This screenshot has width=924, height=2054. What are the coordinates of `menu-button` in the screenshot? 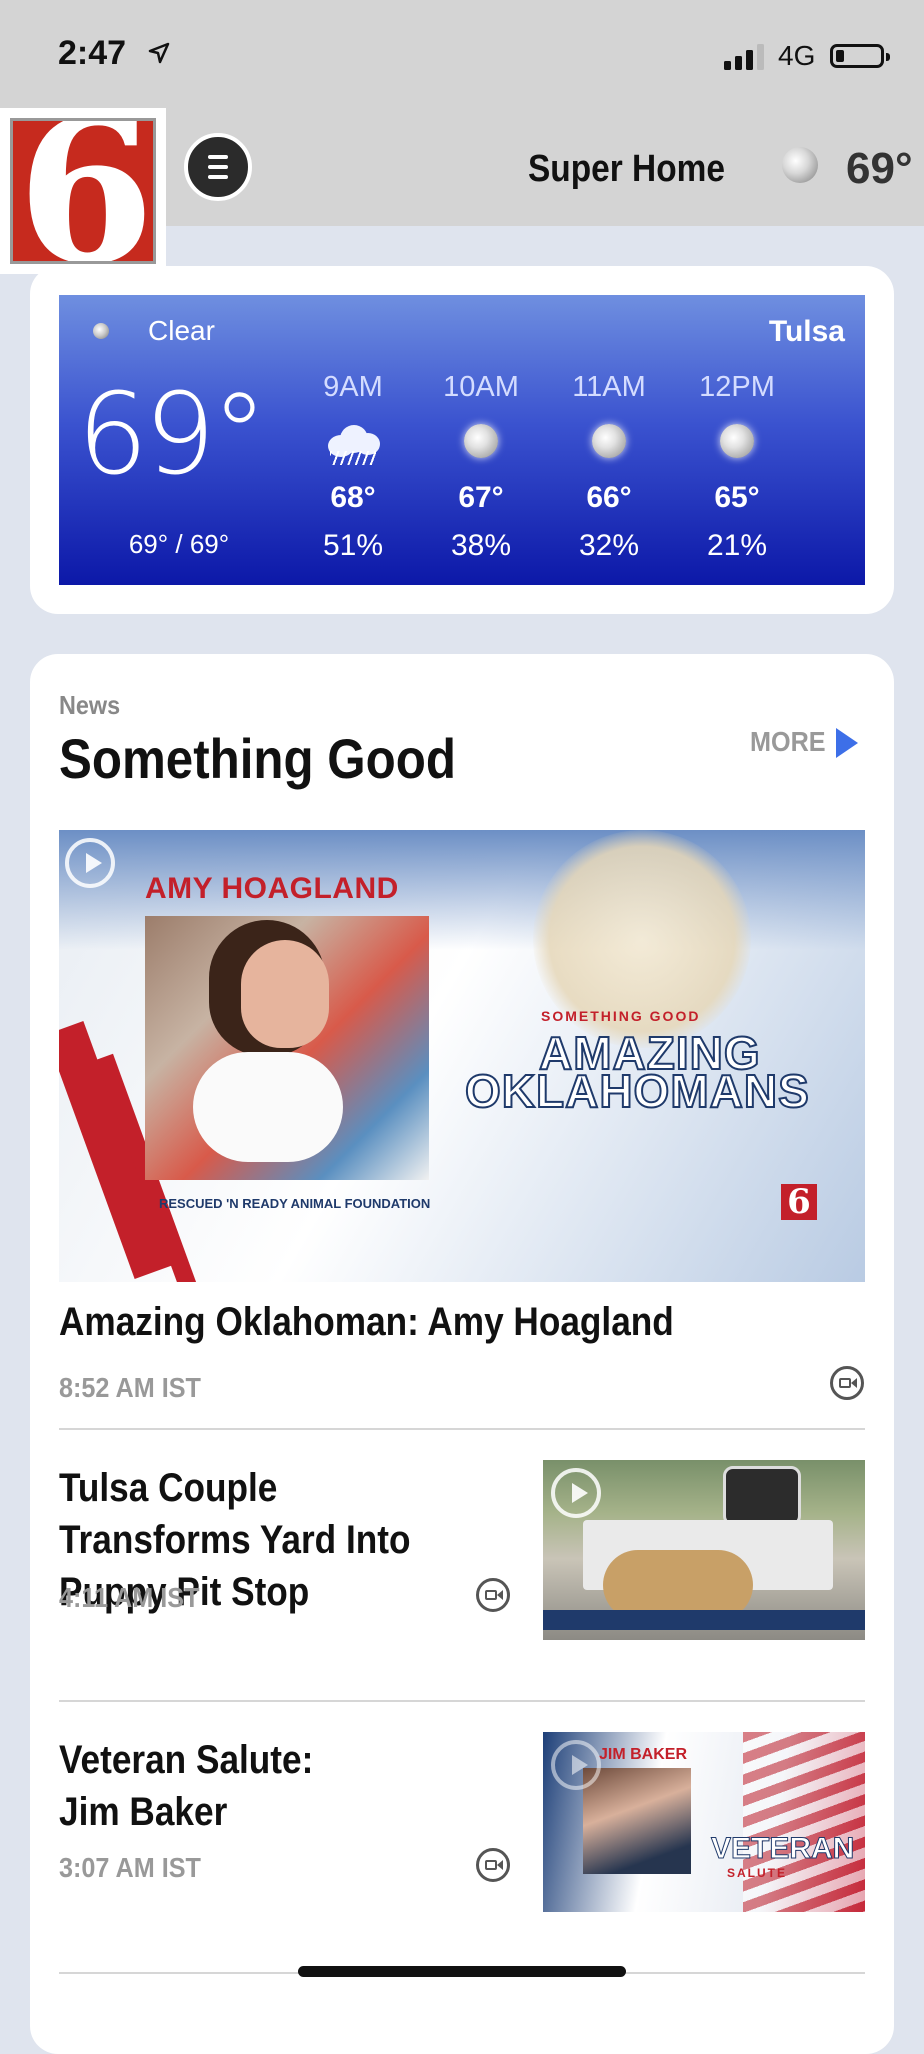 It's located at (218, 167).